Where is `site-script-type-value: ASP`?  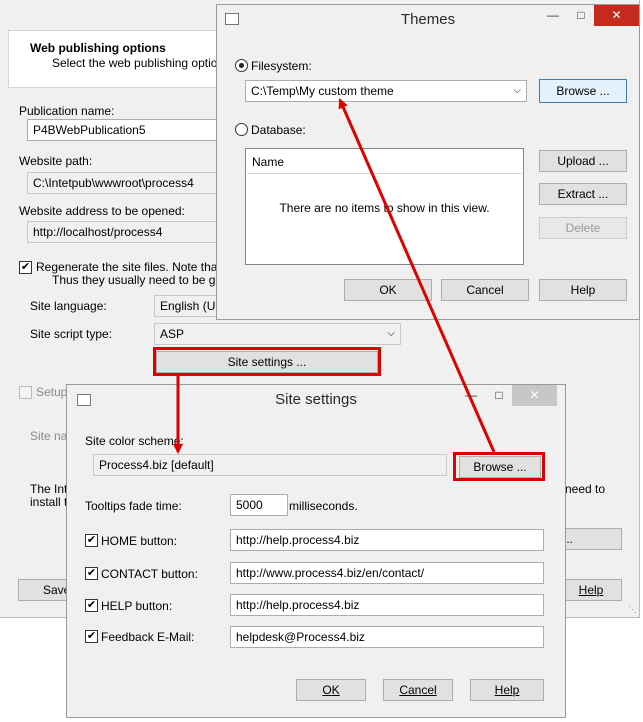 site-script-type-value: ASP is located at coordinates (172, 334).